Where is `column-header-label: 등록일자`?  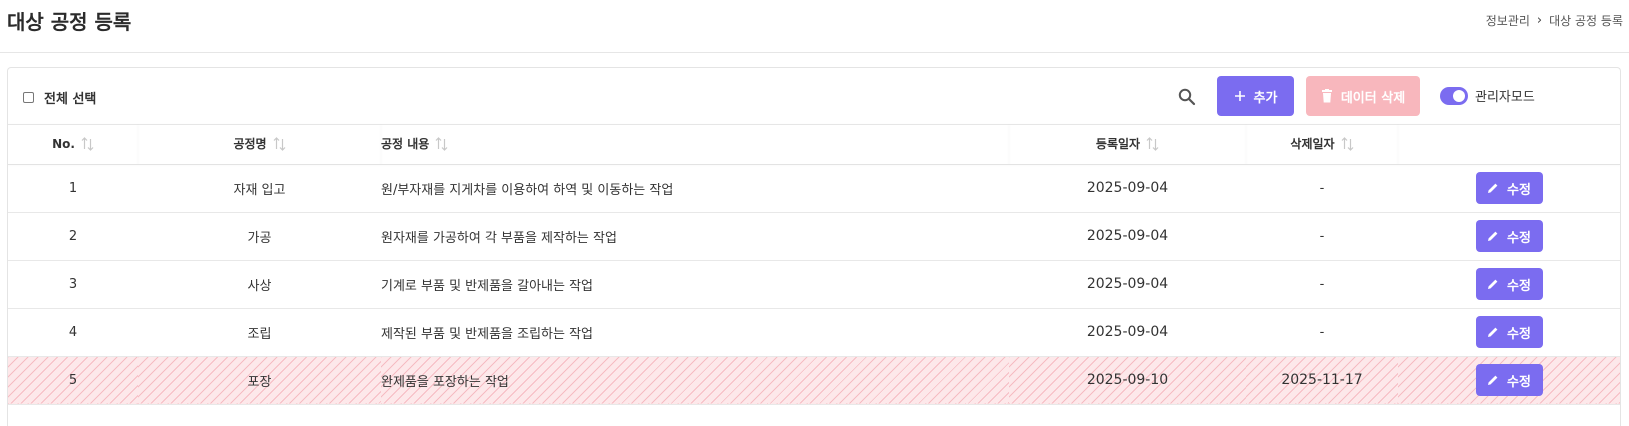 column-header-label: 등록일자 is located at coordinates (1118, 144).